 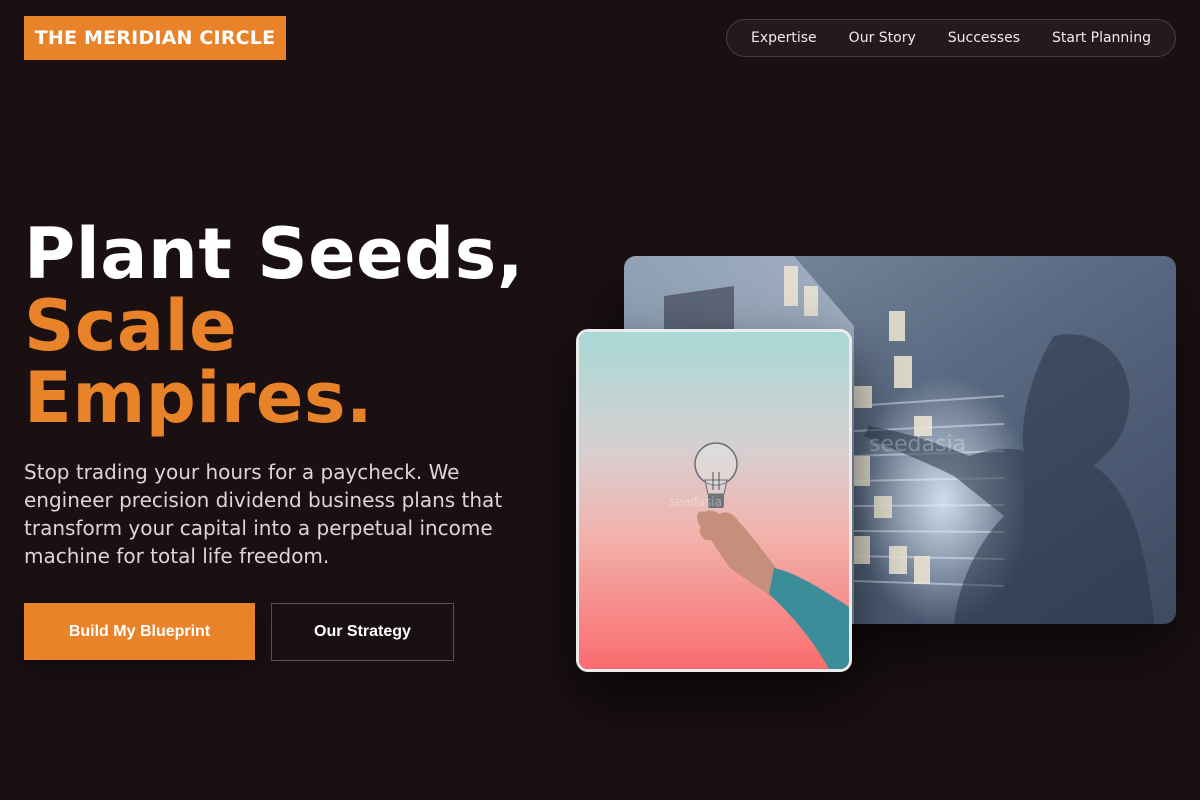 What do you see at coordinates (362, 632) in the screenshot?
I see `our-strategy-button: Our Strategy` at bounding box center [362, 632].